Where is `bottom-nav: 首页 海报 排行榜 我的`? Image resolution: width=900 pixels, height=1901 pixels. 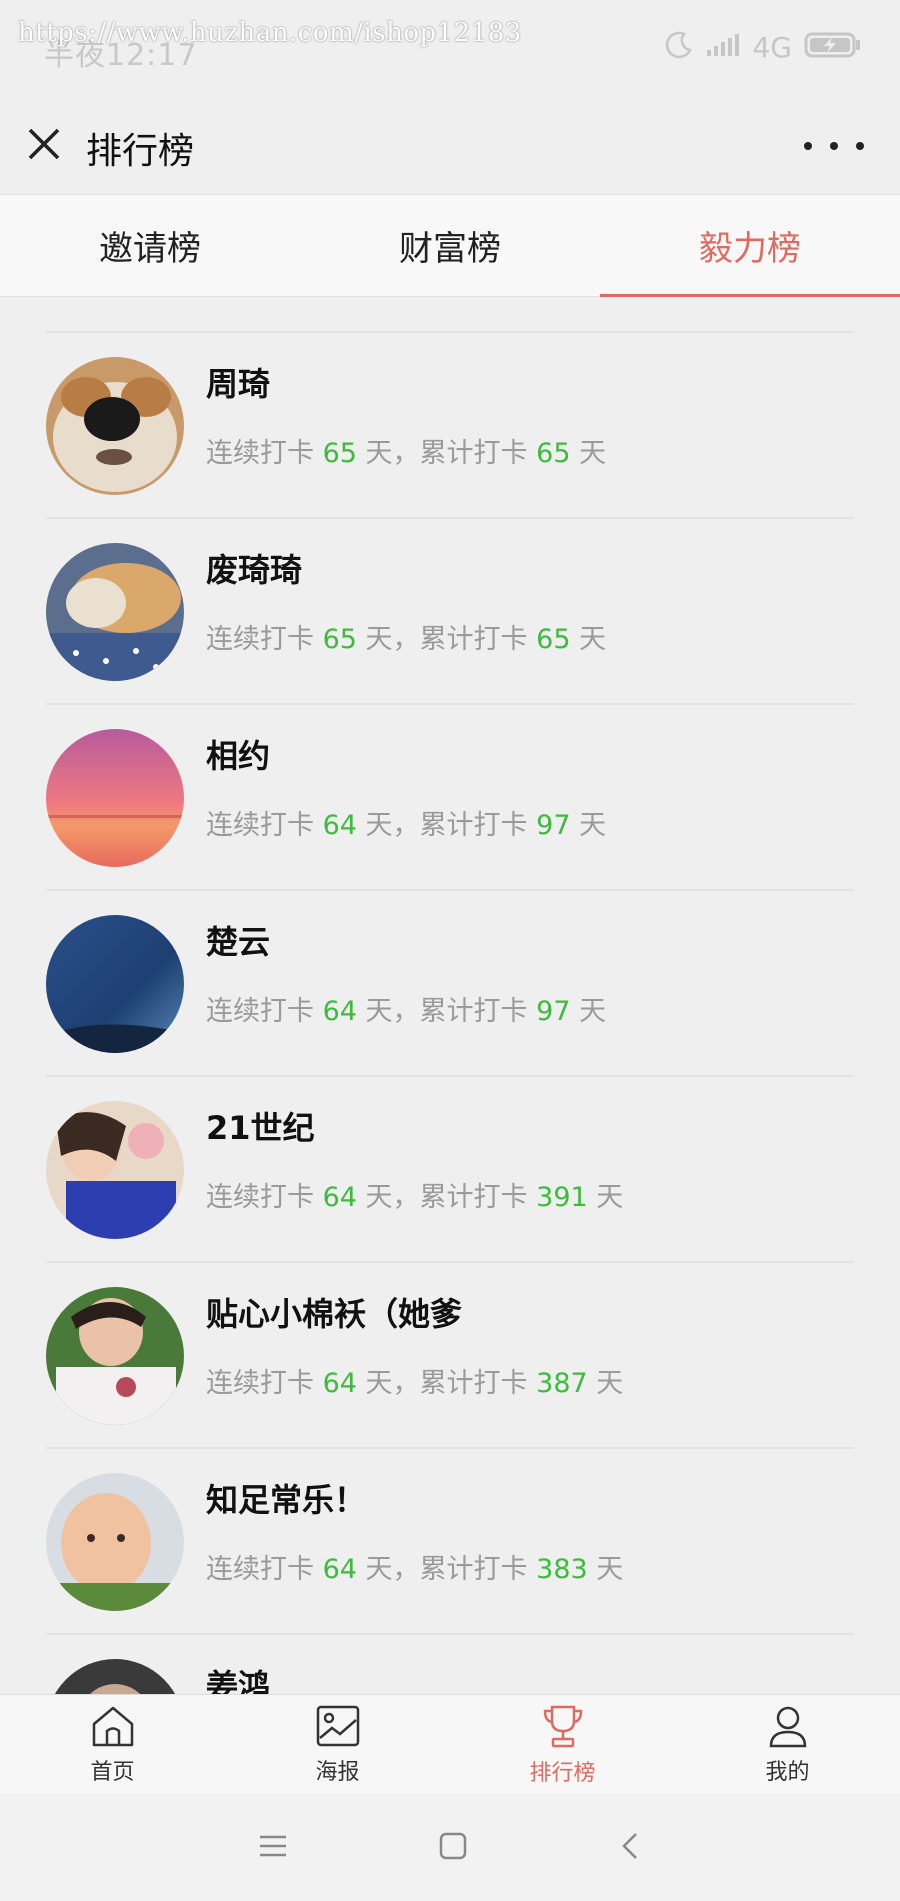
bottom-nav: 首页 海报 排行榜 我的 is located at coordinates (450, 1744).